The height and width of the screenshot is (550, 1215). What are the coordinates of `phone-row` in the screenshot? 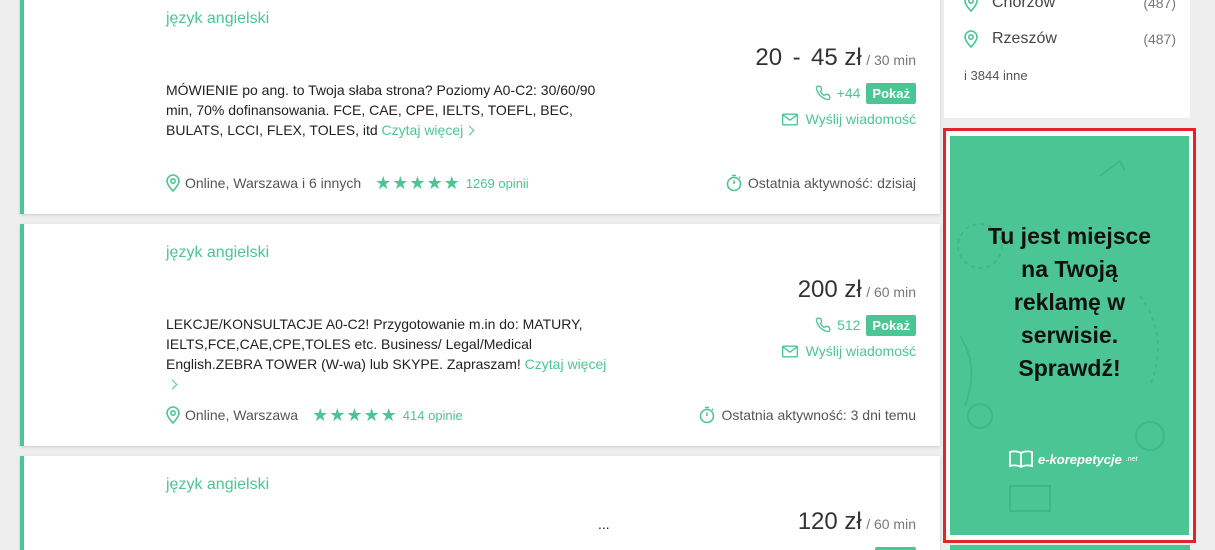 It's located at (895, 548).